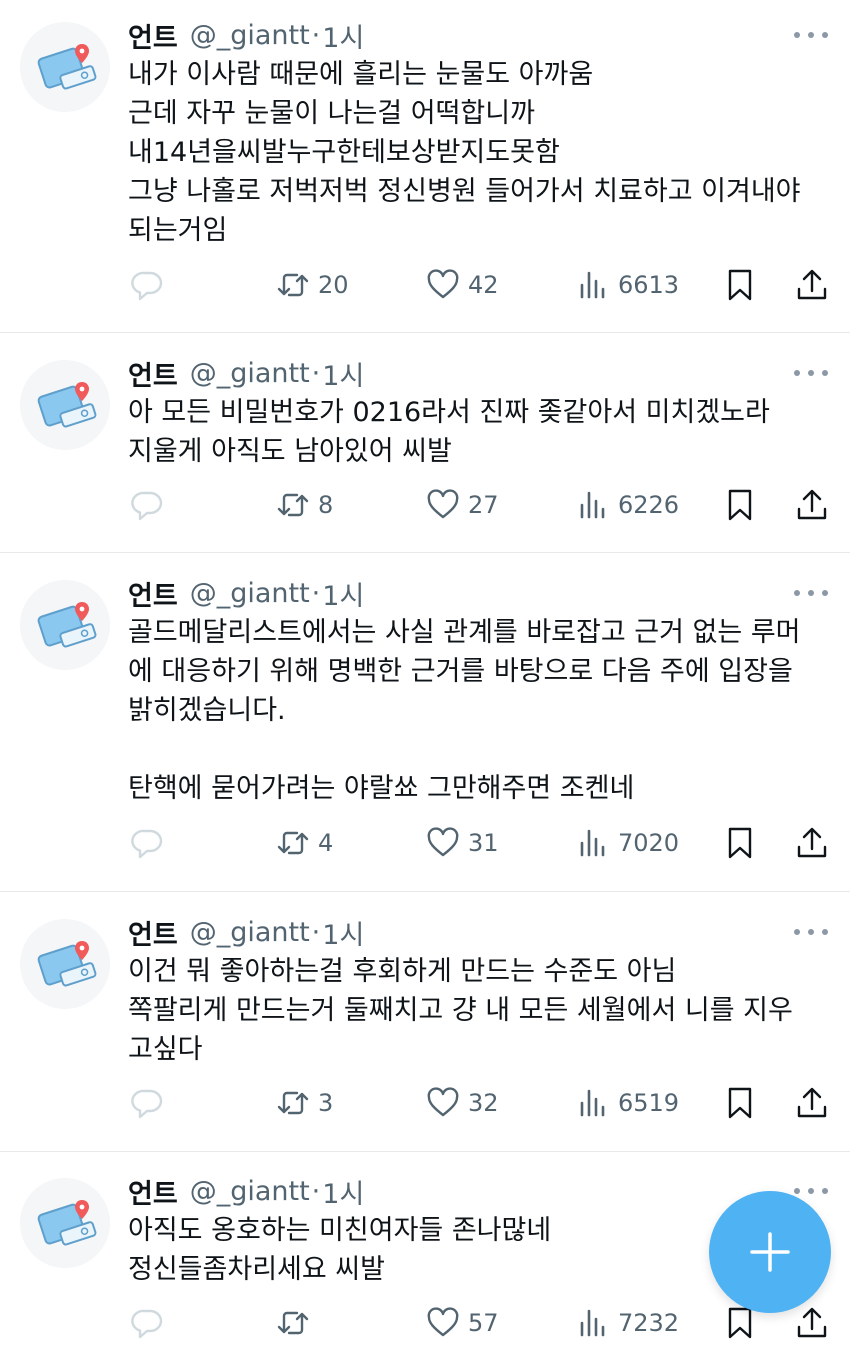  Describe the element at coordinates (592, 1323) in the screenshot. I see `views-icon` at that location.